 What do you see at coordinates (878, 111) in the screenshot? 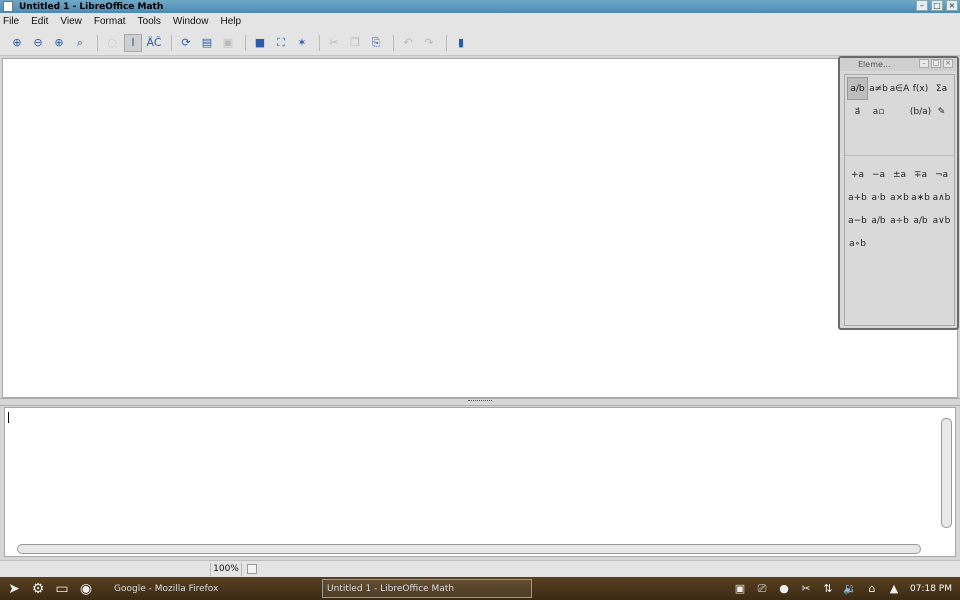
I see `element-category: a▫` at bounding box center [878, 111].